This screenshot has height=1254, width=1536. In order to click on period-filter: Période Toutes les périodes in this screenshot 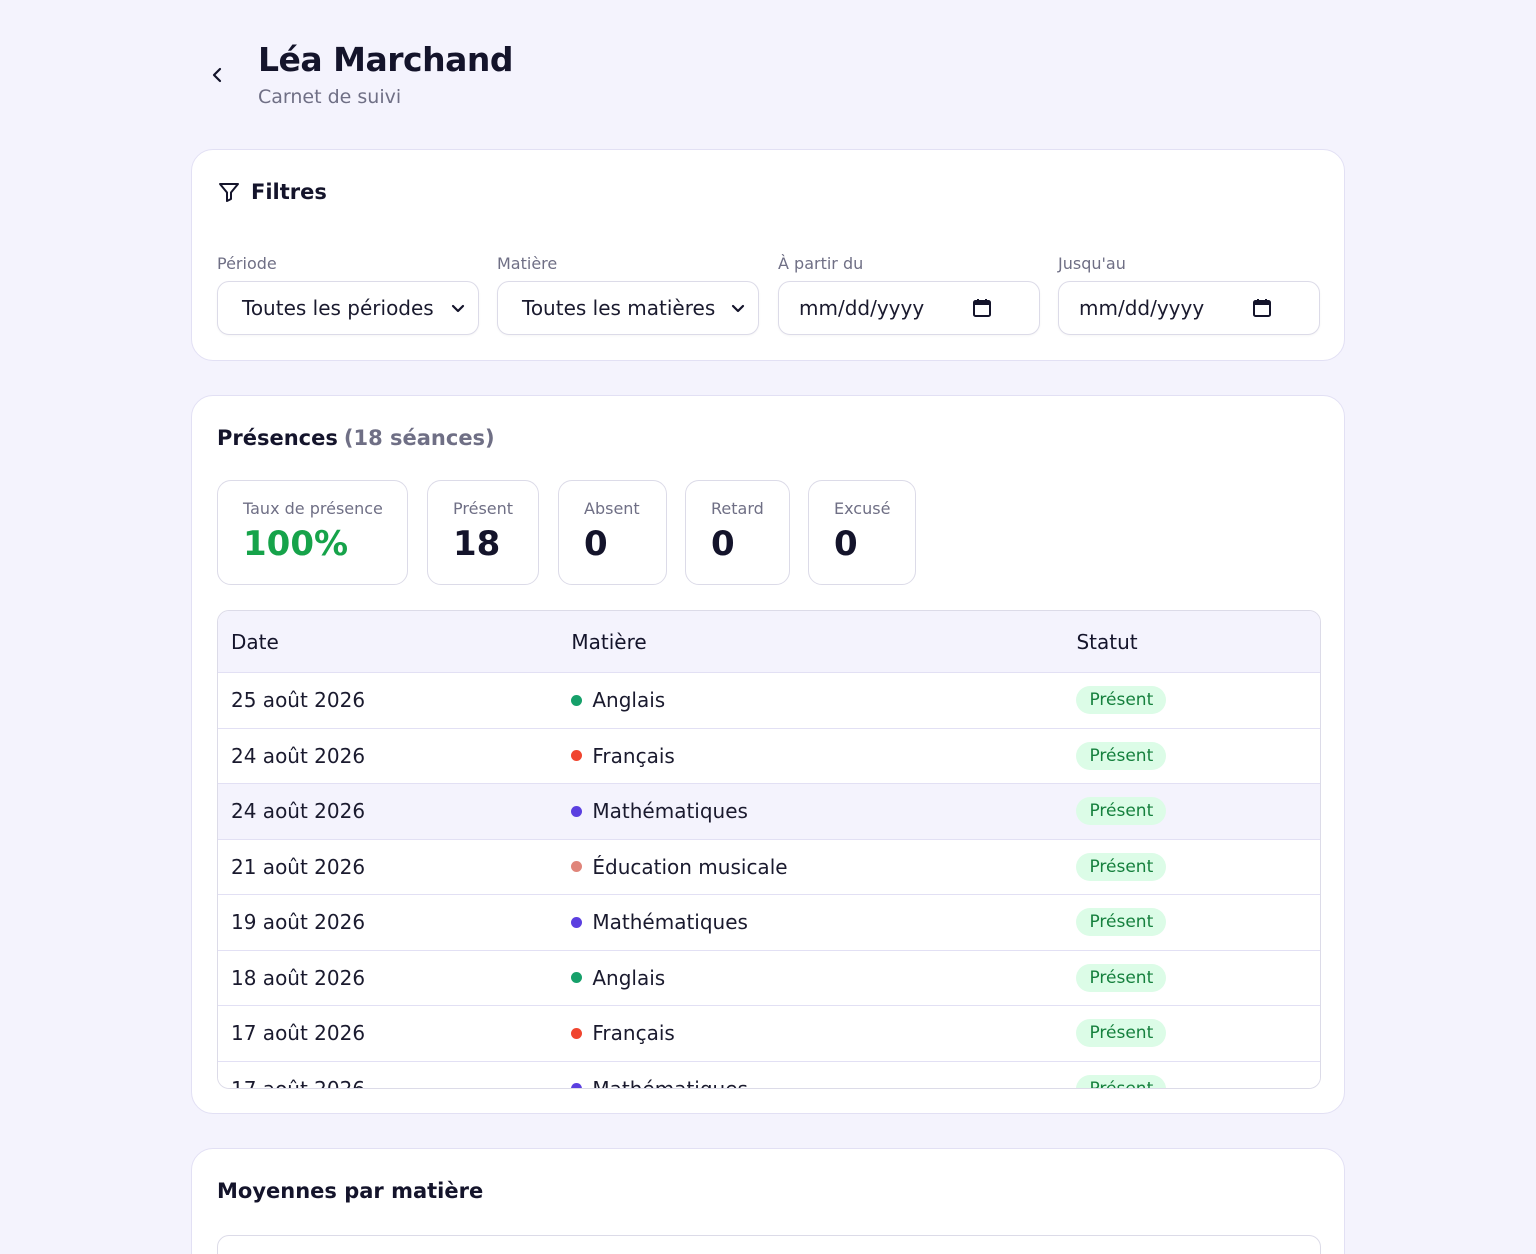, I will do `click(348, 294)`.